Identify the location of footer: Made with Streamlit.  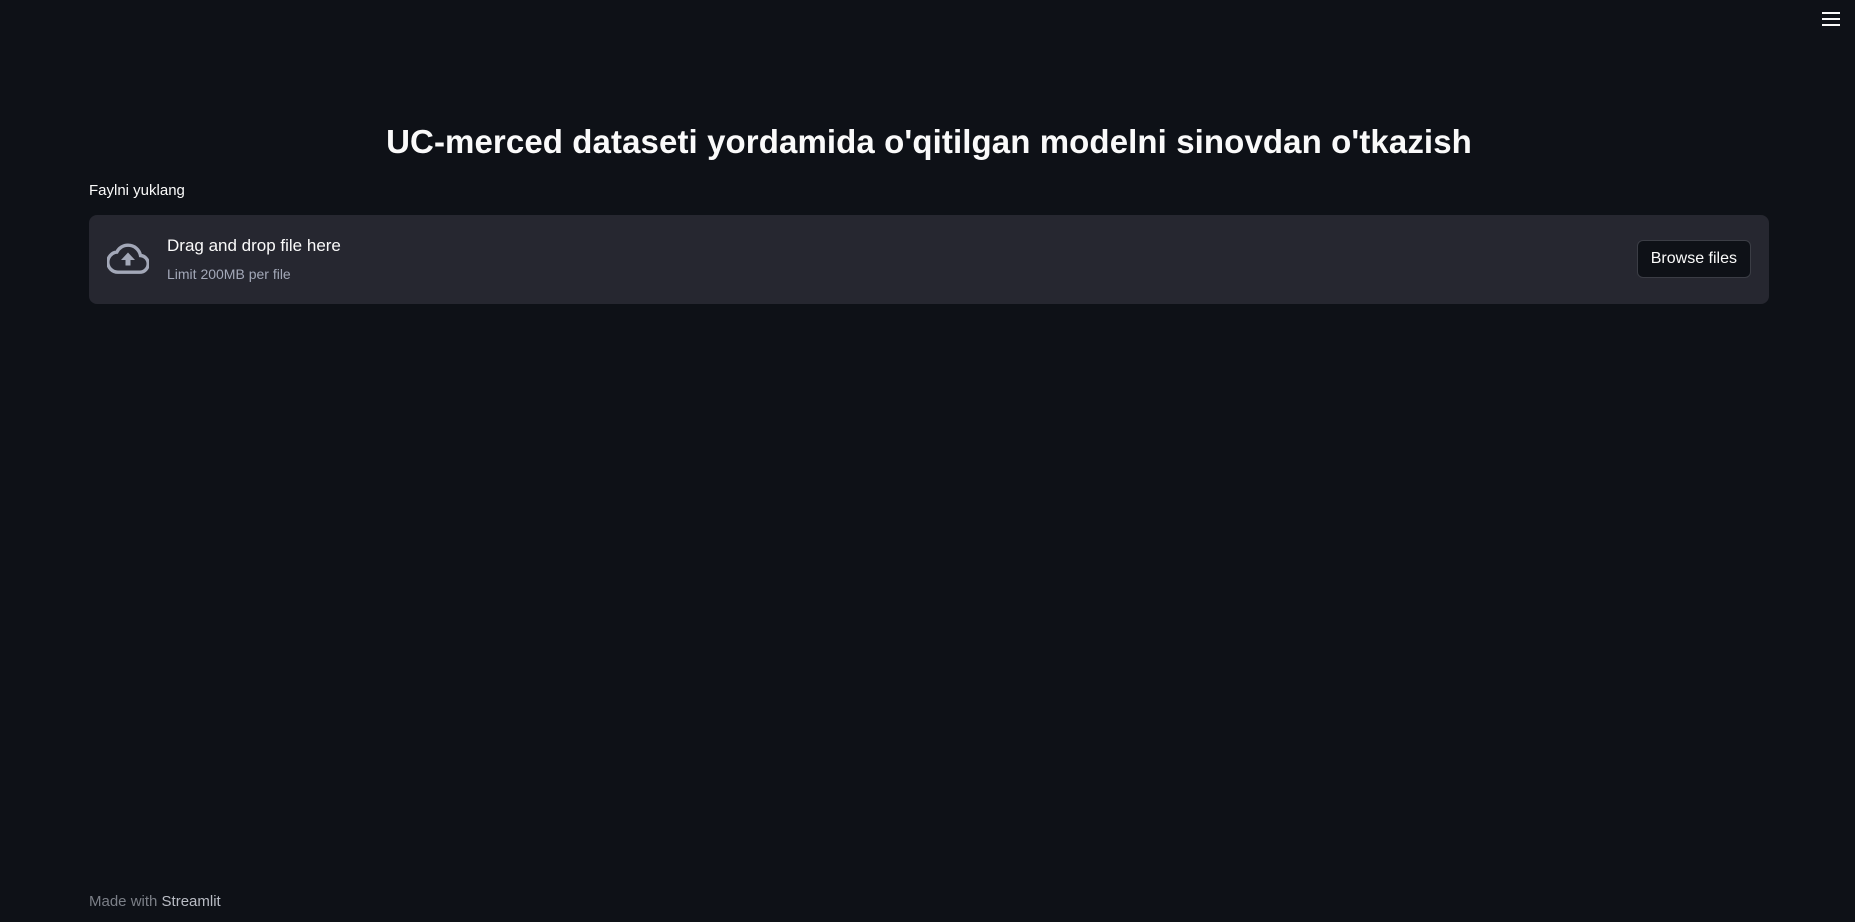
(155, 901).